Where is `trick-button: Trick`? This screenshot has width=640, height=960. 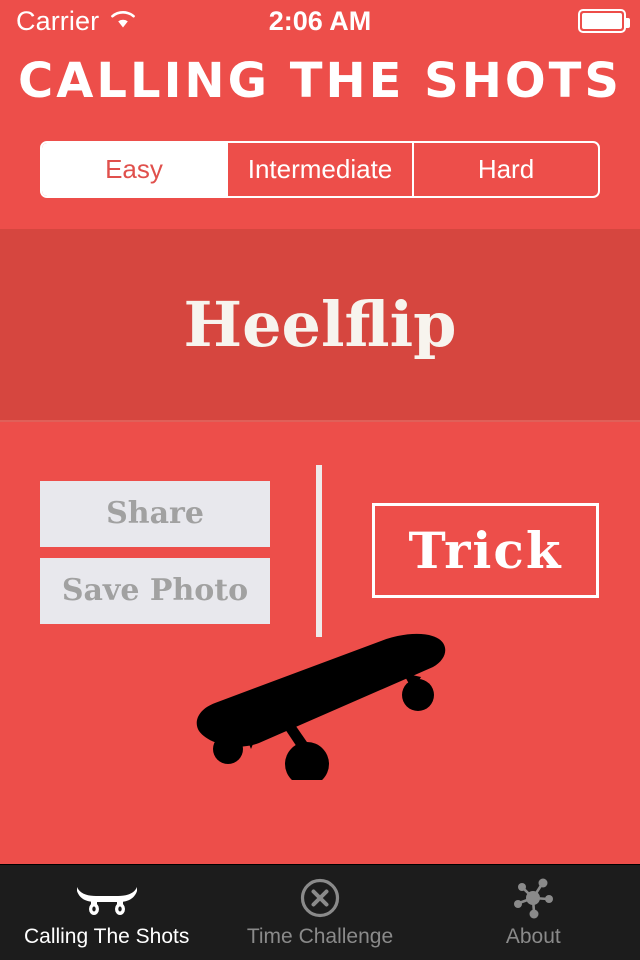
trick-button: Trick is located at coordinates (485, 550).